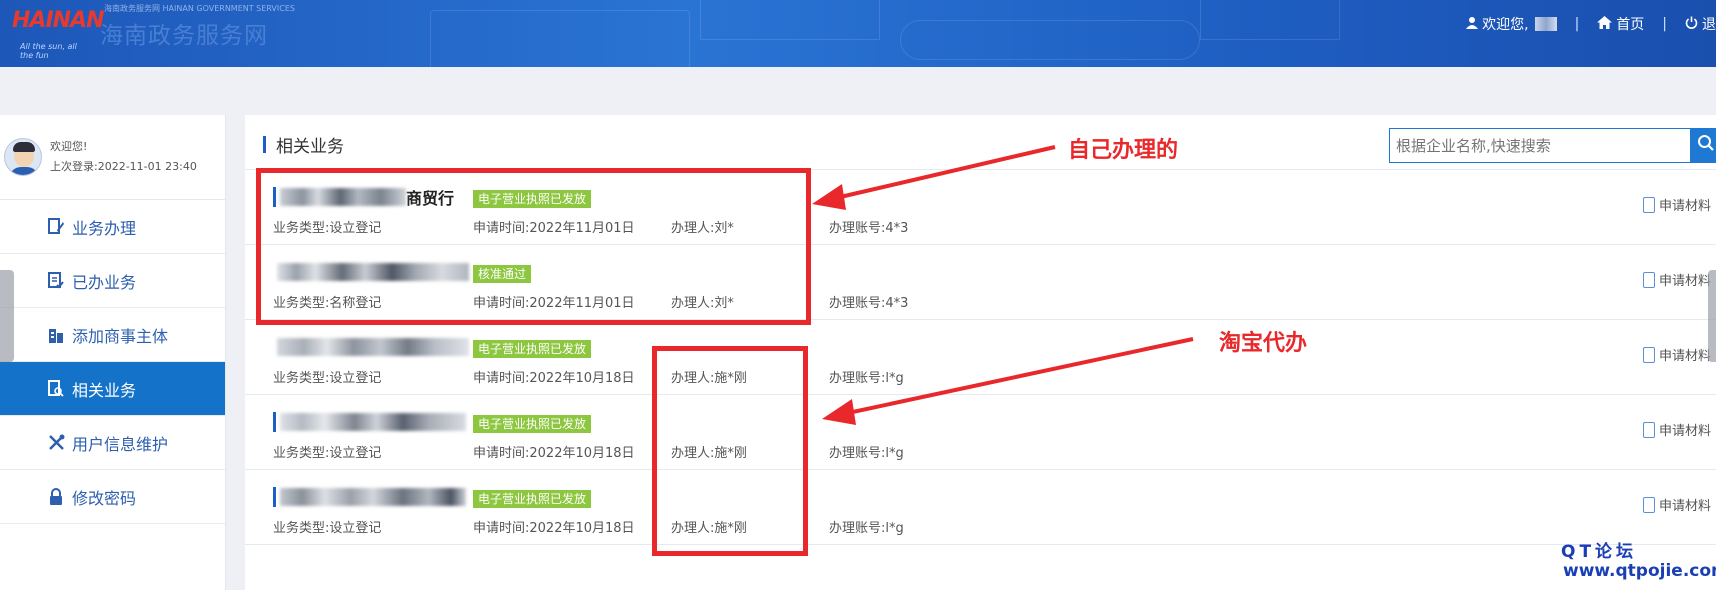 The width and height of the screenshot is (1716, 590). I want to click on sidebar-item-password: 修改密码, so click(112, 497).